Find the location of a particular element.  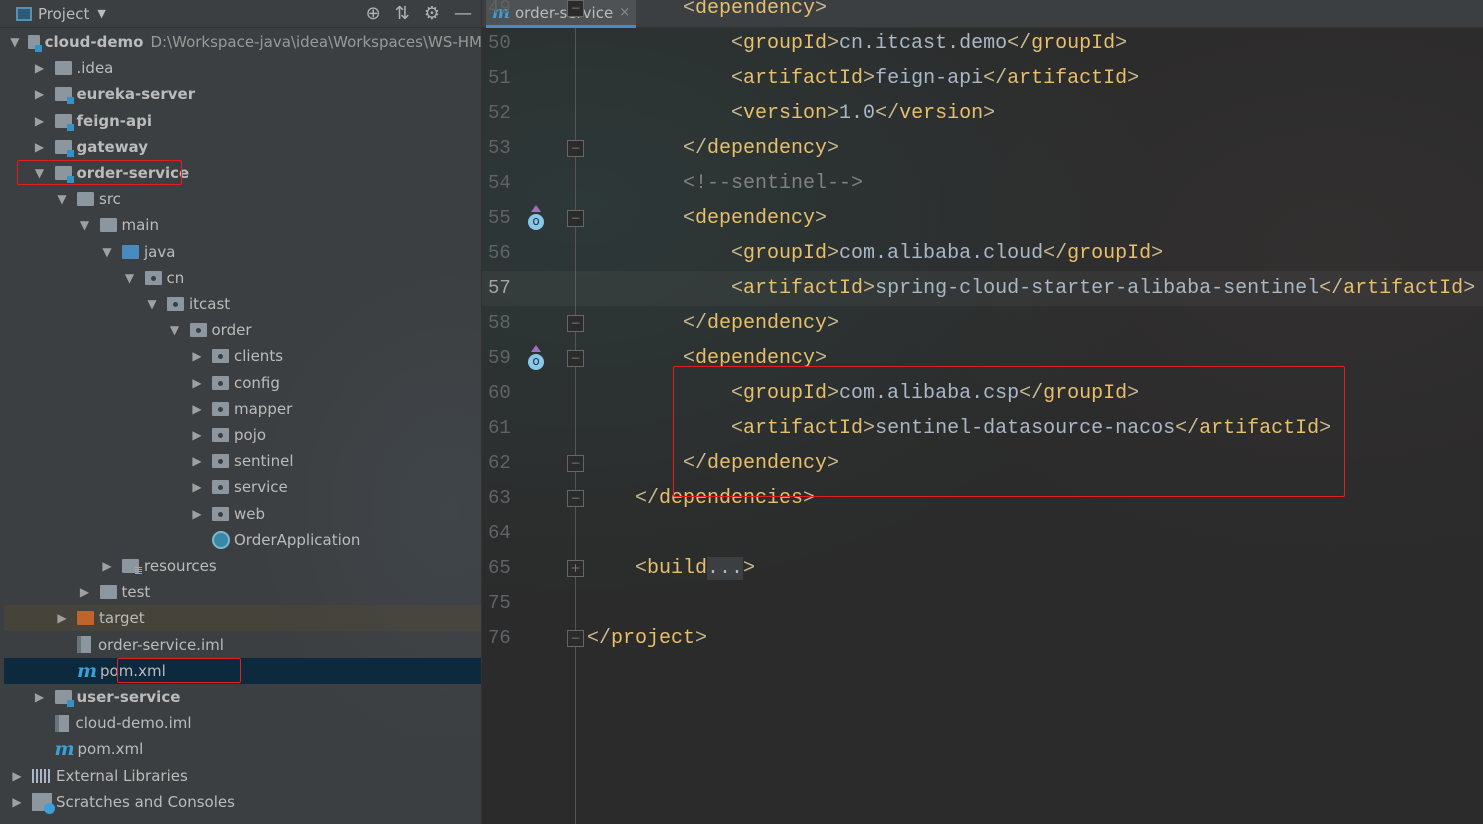

text-value: spring-cloud-starter-alibaba-sentinel is located at coordinates (1097, 288).